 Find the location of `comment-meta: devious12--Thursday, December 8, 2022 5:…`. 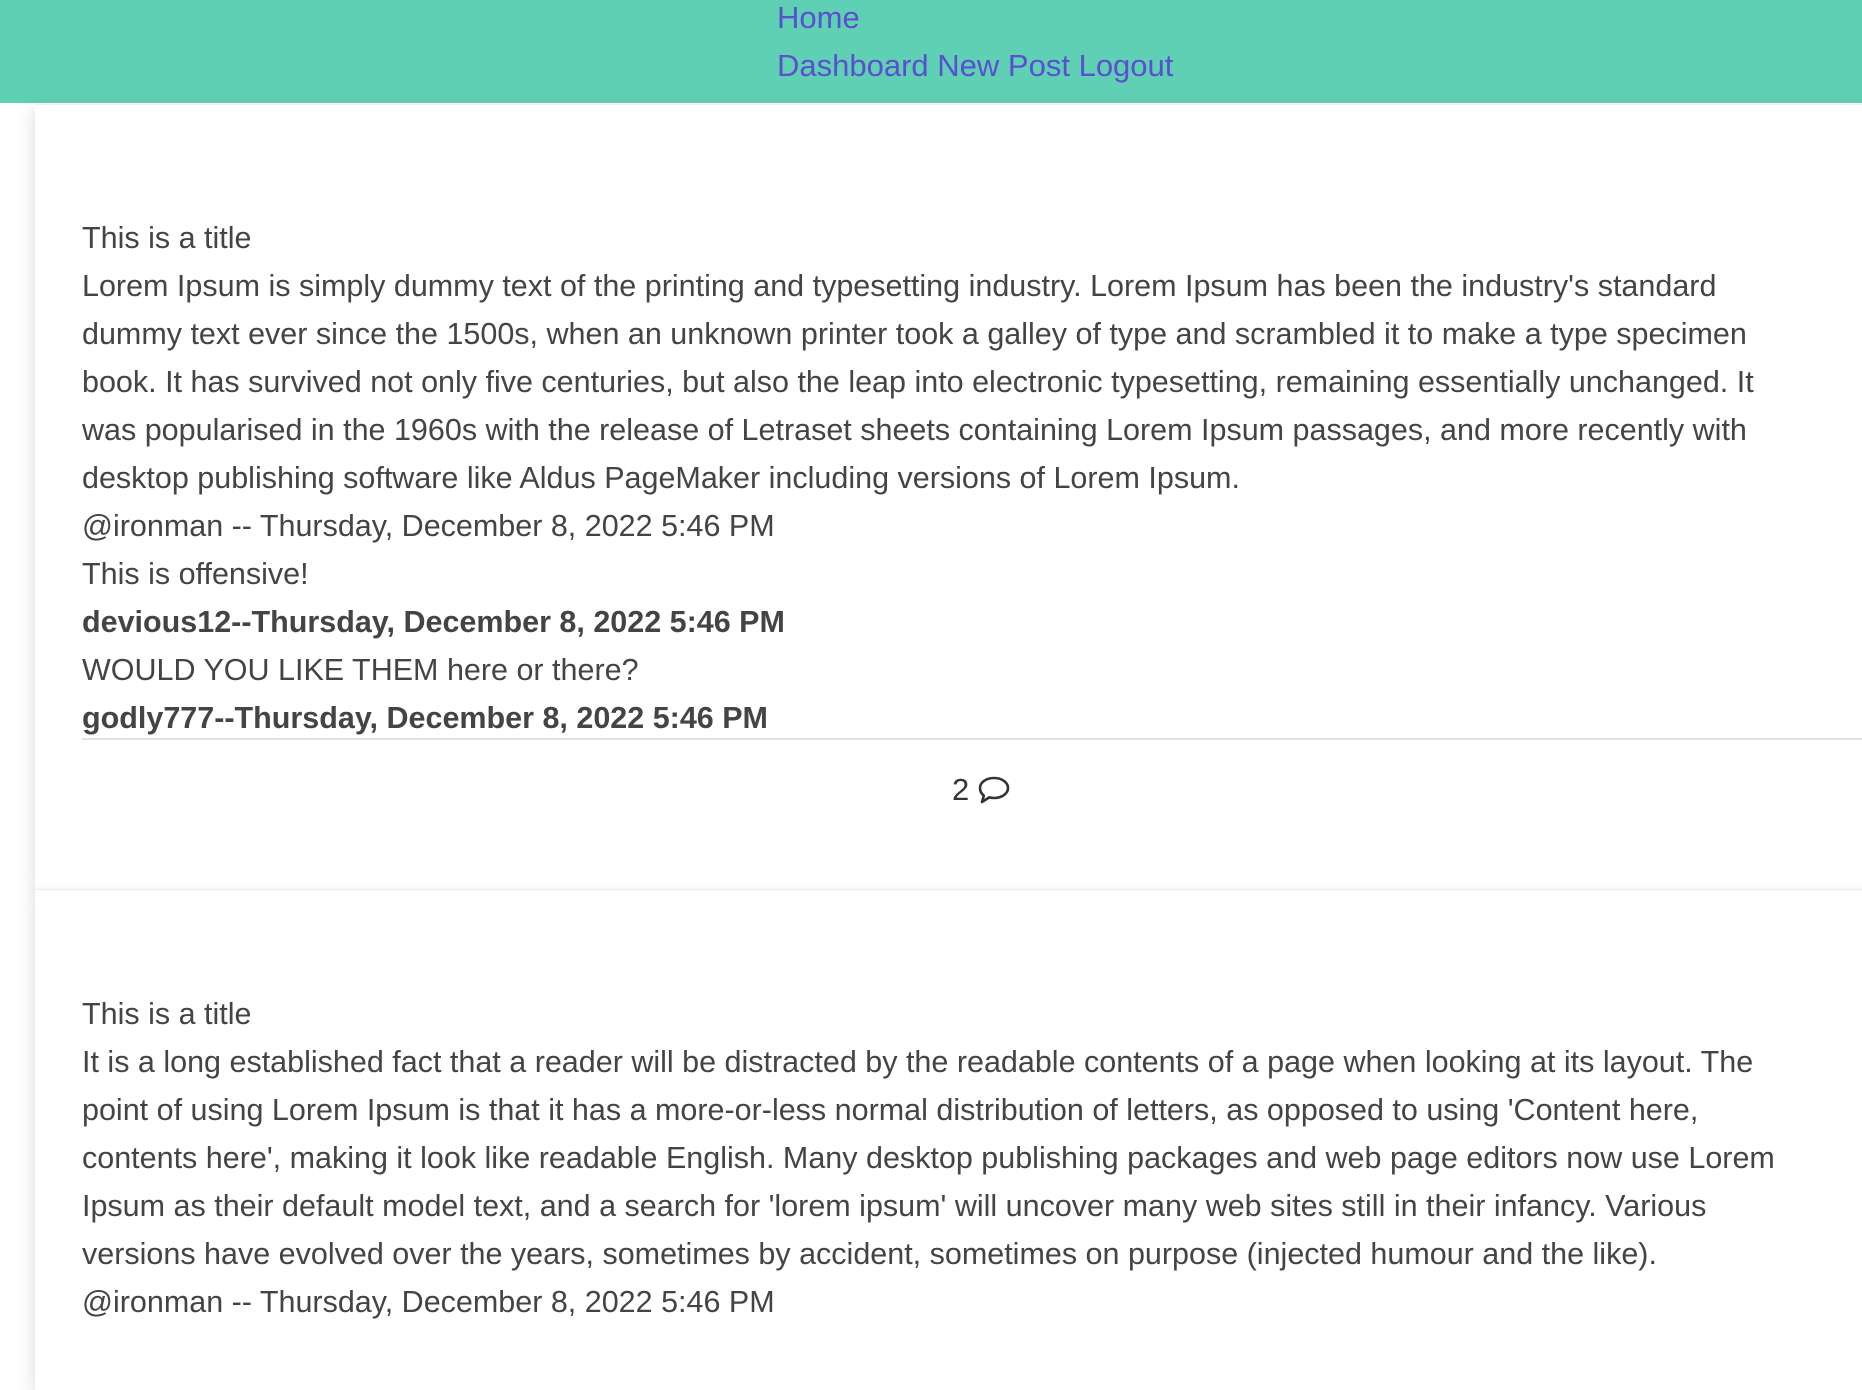

comment-meta: devious12--Thursday, December 8, 2022 5:… is located at coordinates (433, 622).